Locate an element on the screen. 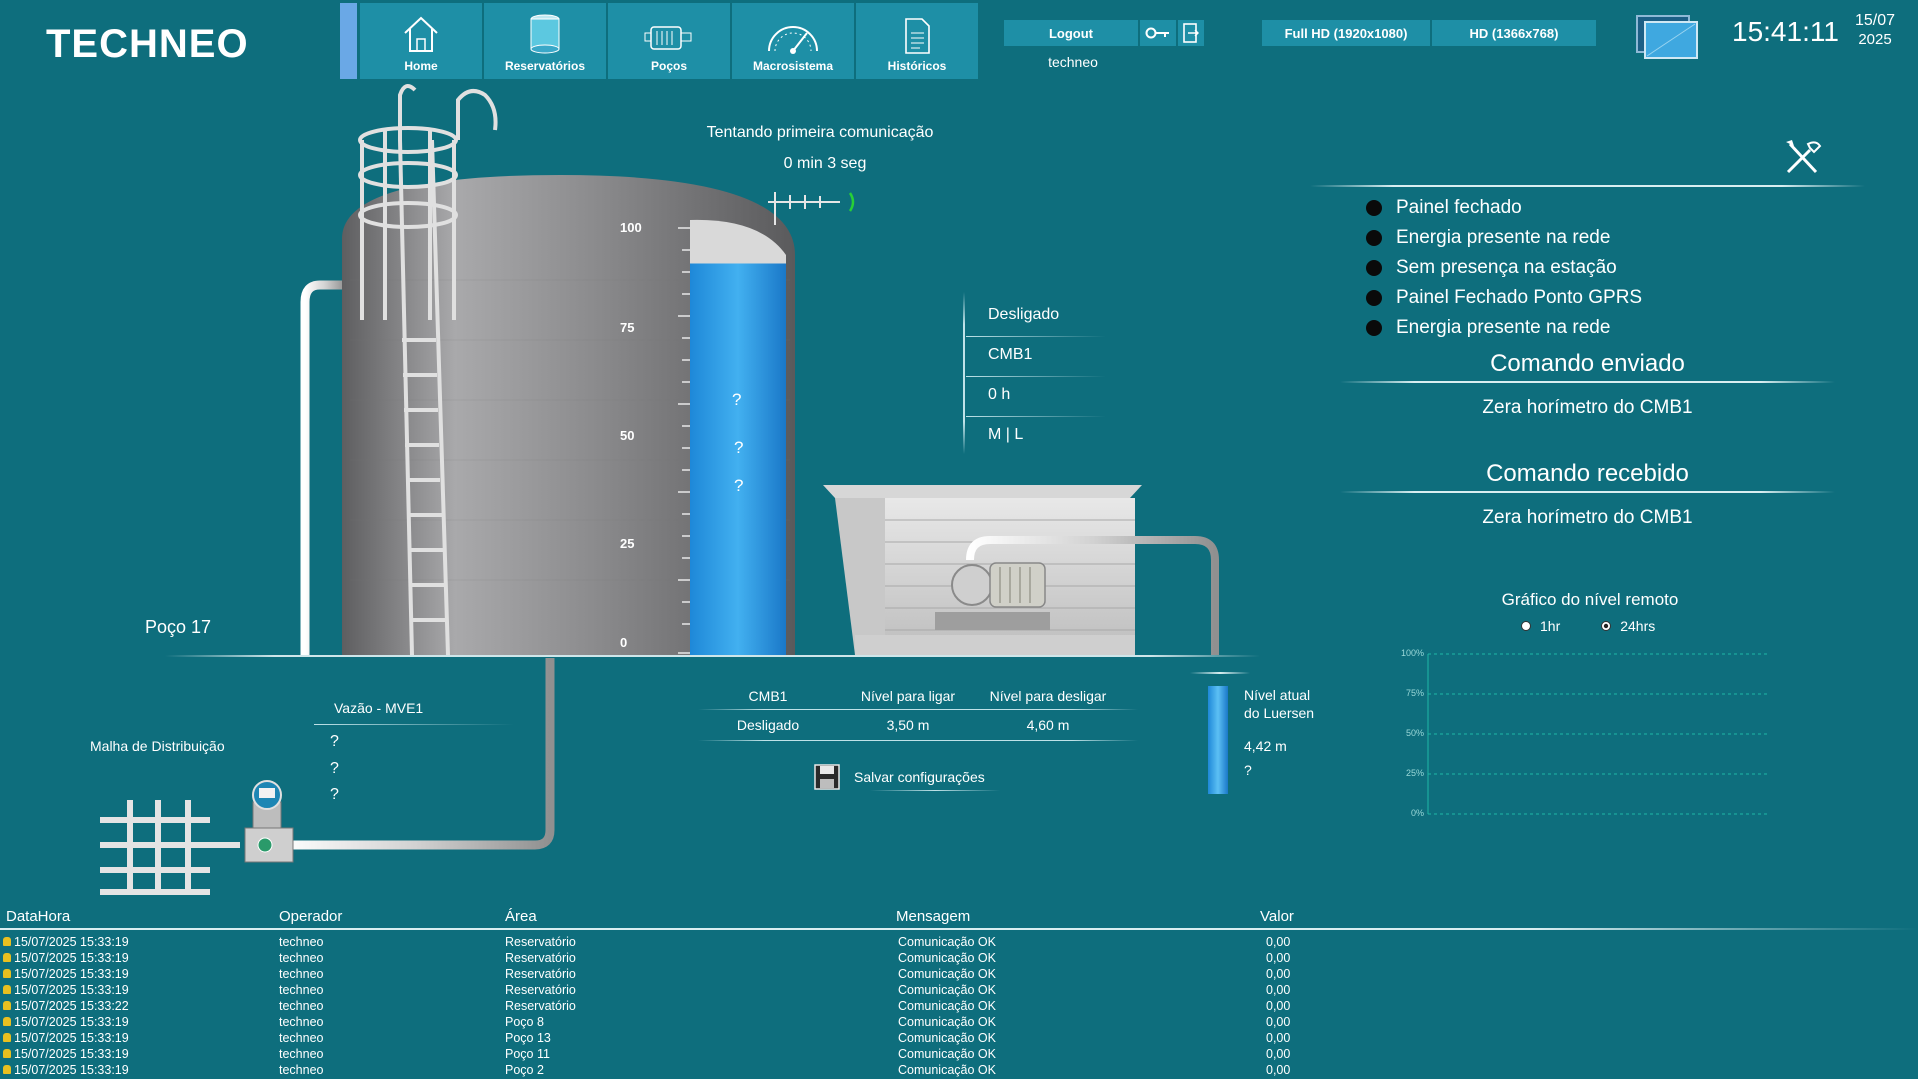 The height and width of the screenshot is (1079, 1918). nav-home-label: Home is located at coordinates (421, 66).